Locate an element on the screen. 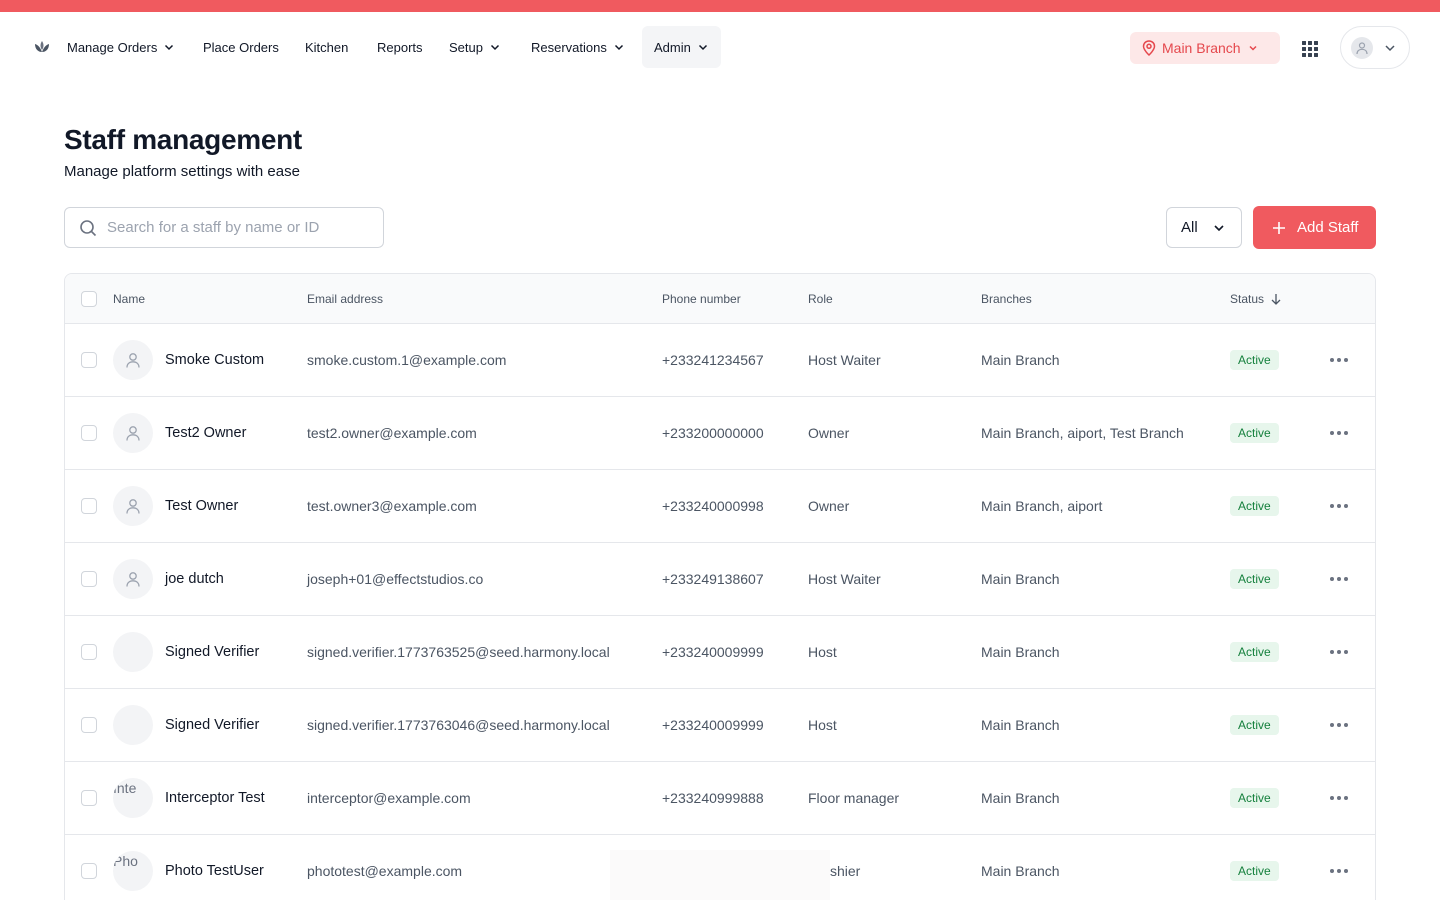  nav-item-kitchen: Kitchen is located at coordinates (326, 47).